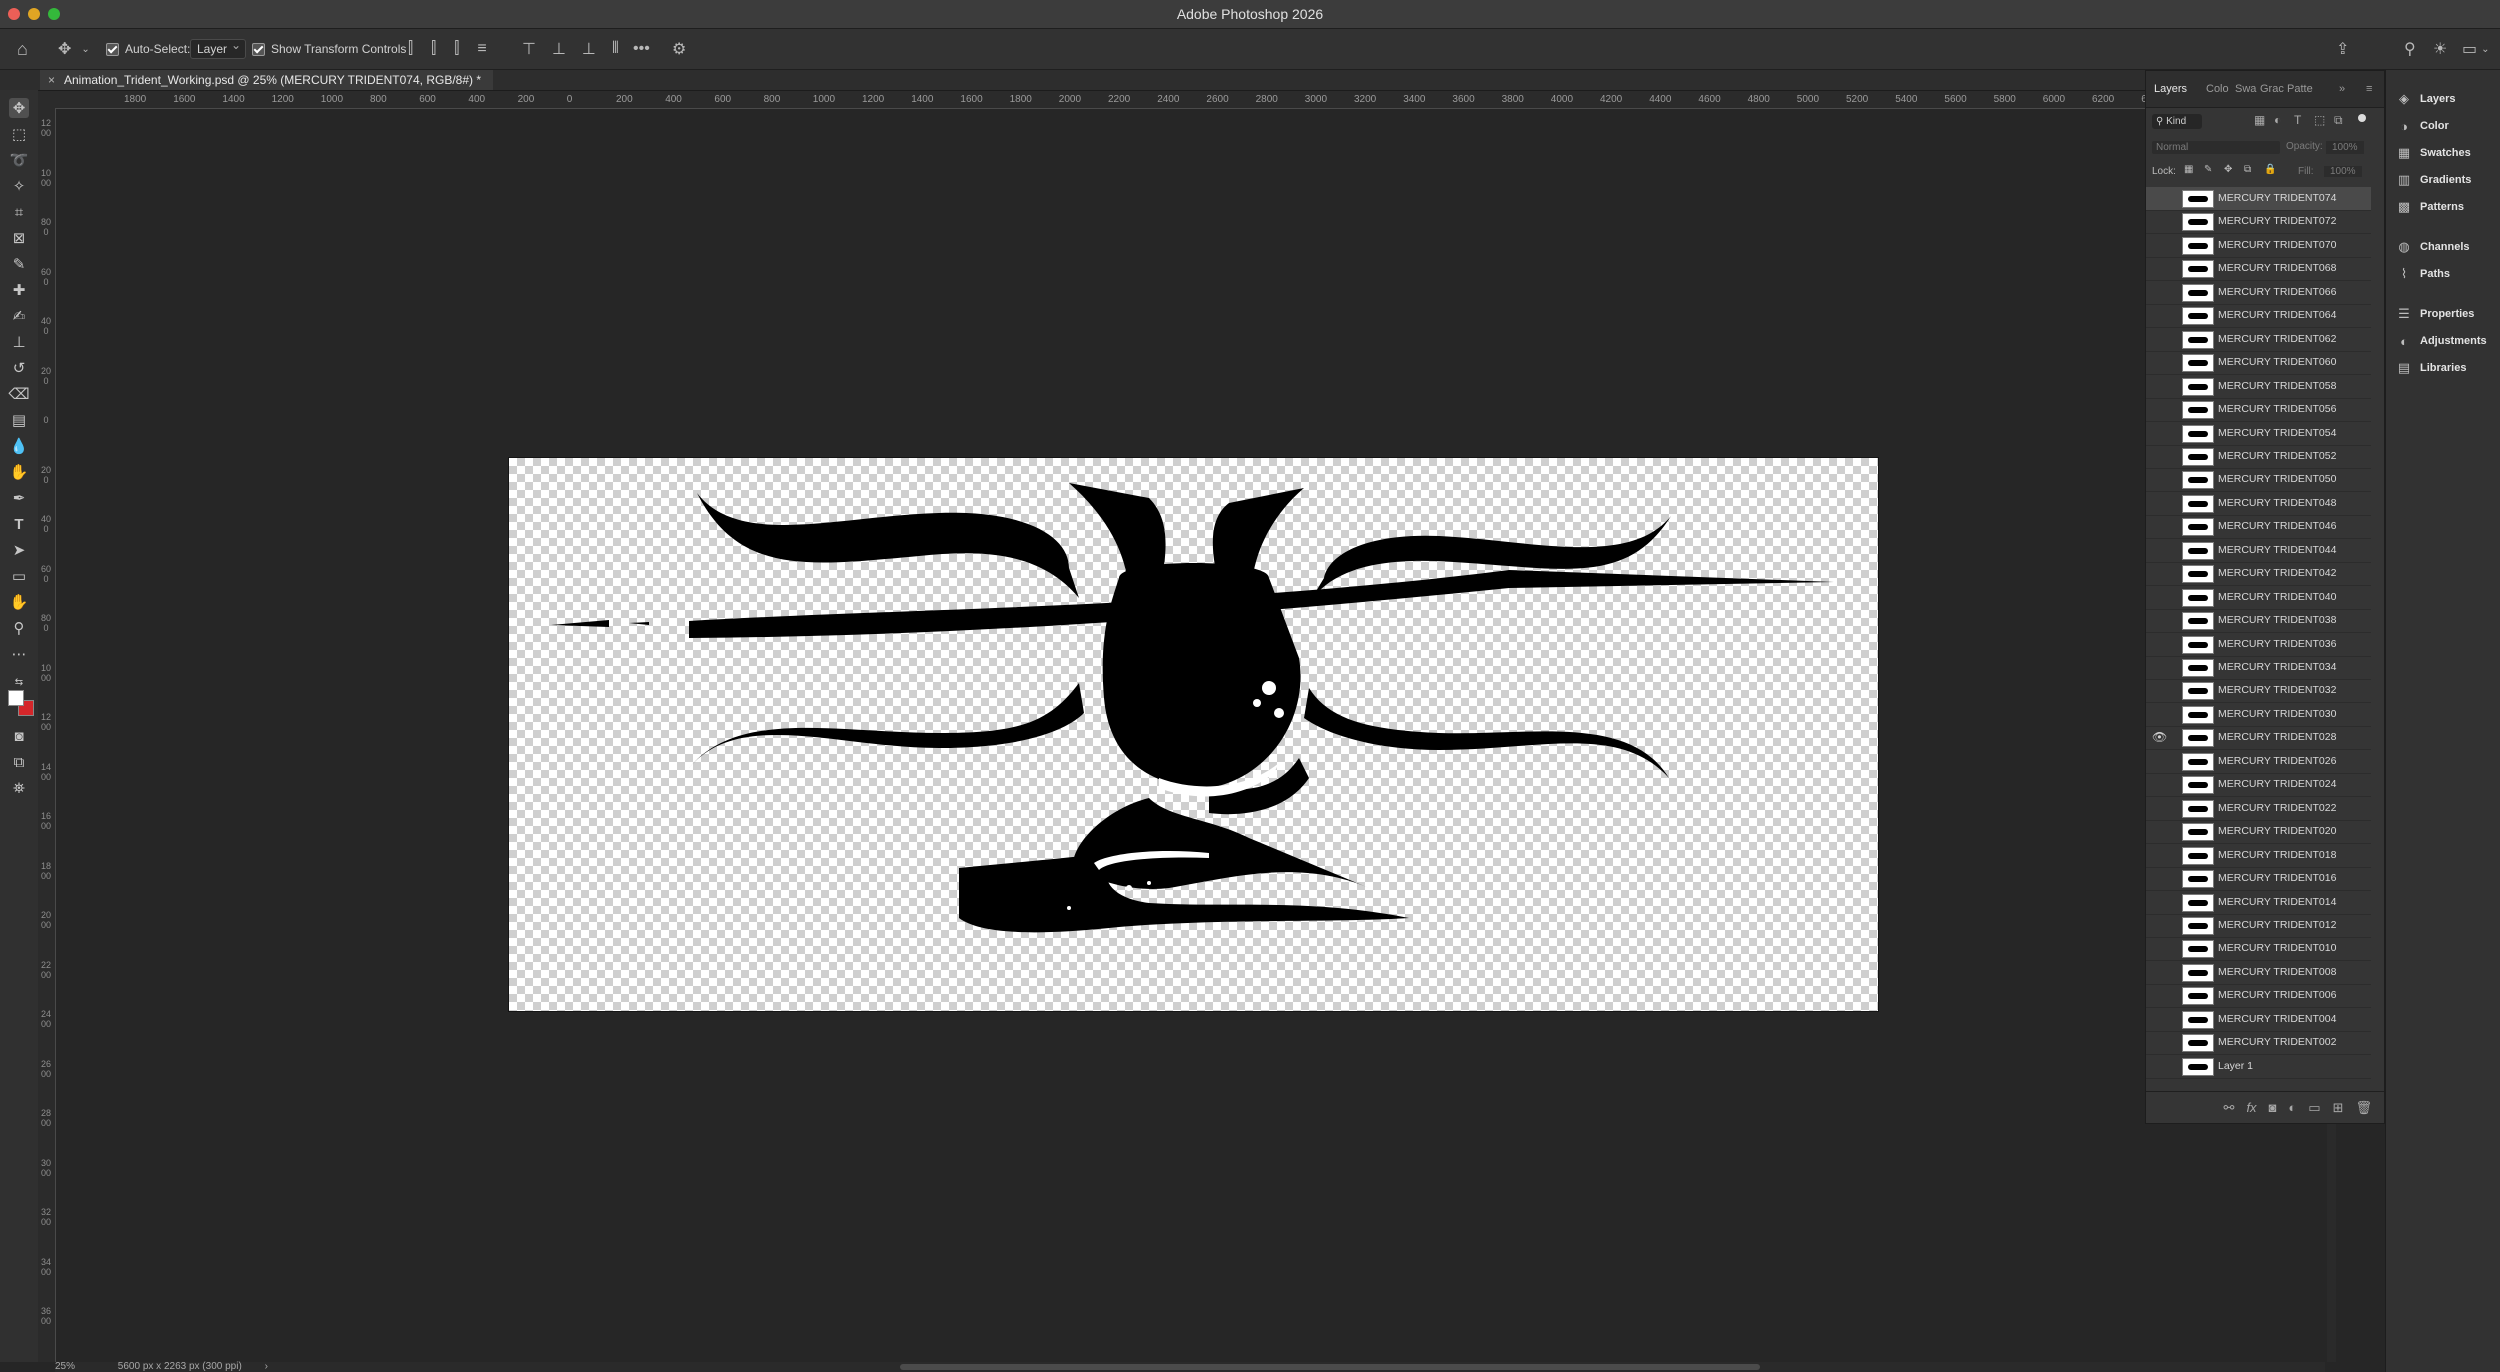  Describe the element at coordinates (2258, 809) in the screenshot. I see `layer-row: MERCURY TRIDENT022` at that location.